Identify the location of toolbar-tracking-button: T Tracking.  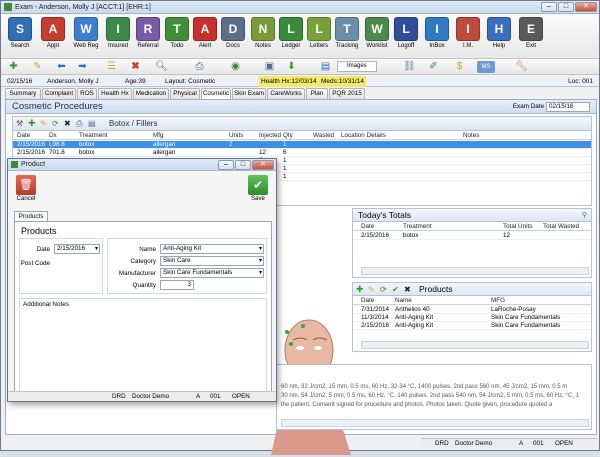
(347, 33).